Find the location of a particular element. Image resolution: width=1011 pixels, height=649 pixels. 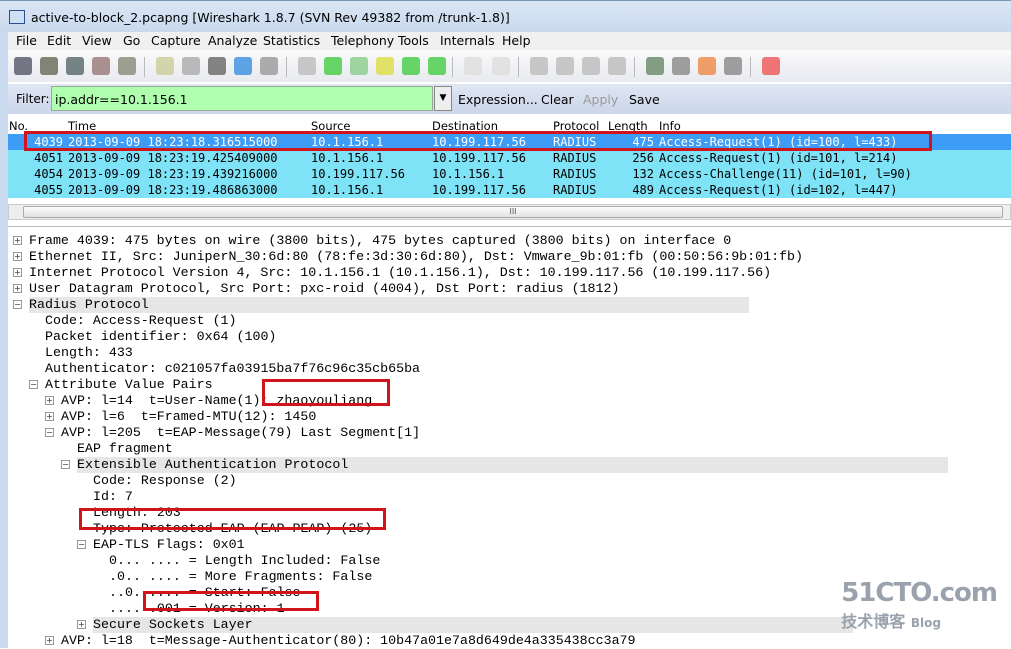

go-last-icon is located at coordinates (437, 66).